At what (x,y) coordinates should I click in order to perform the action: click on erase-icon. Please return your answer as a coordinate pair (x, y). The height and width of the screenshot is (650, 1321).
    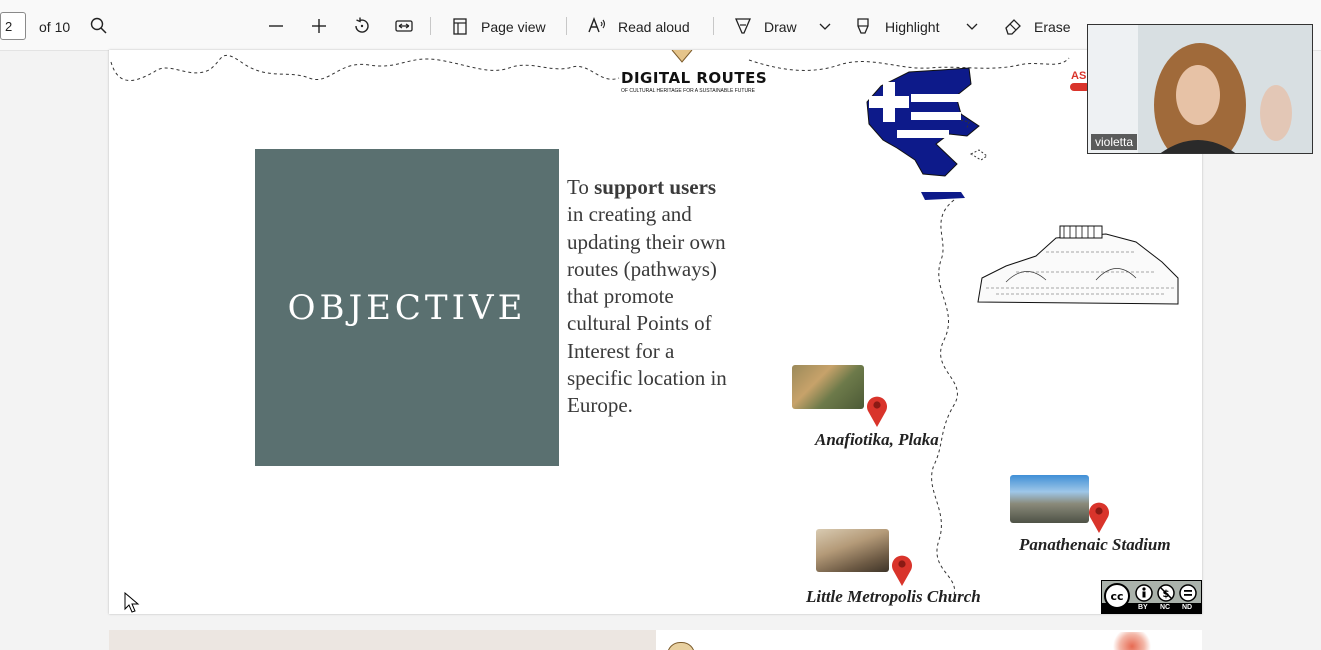
    Looking at the image, I should click on (1013, 26).